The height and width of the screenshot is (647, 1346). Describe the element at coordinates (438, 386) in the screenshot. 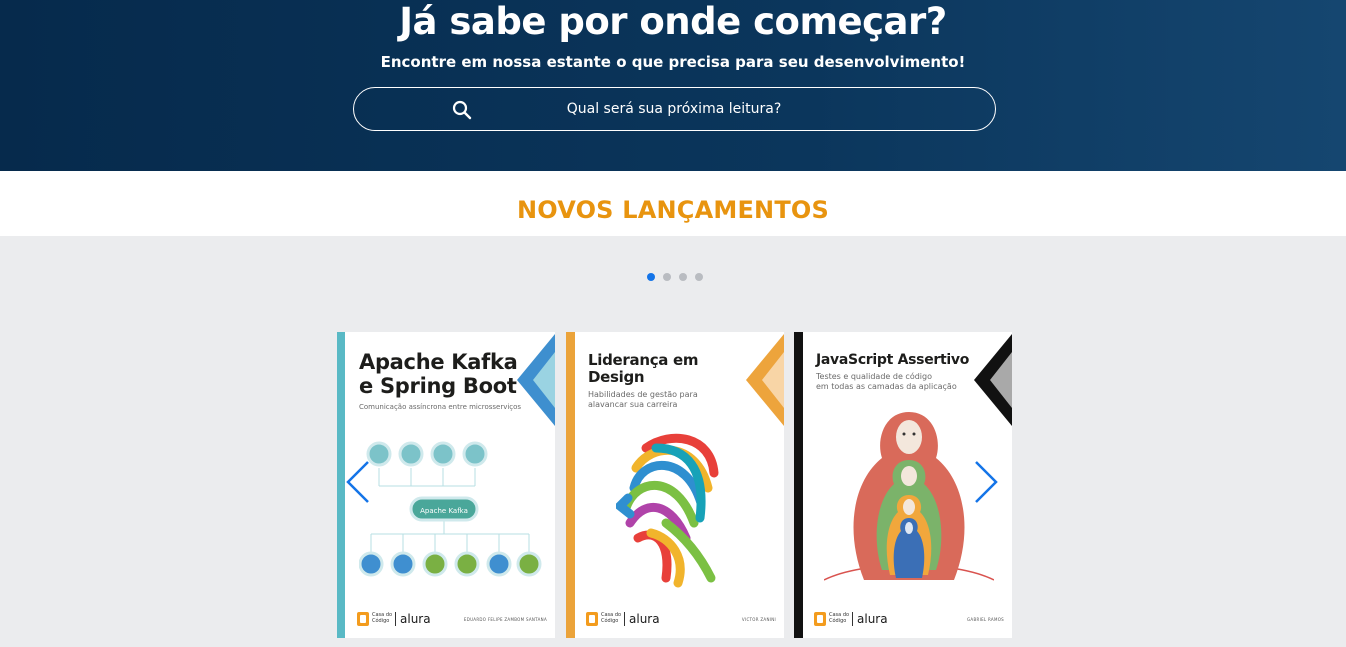

I see `book-title-line: e Spring Boot` at that location.